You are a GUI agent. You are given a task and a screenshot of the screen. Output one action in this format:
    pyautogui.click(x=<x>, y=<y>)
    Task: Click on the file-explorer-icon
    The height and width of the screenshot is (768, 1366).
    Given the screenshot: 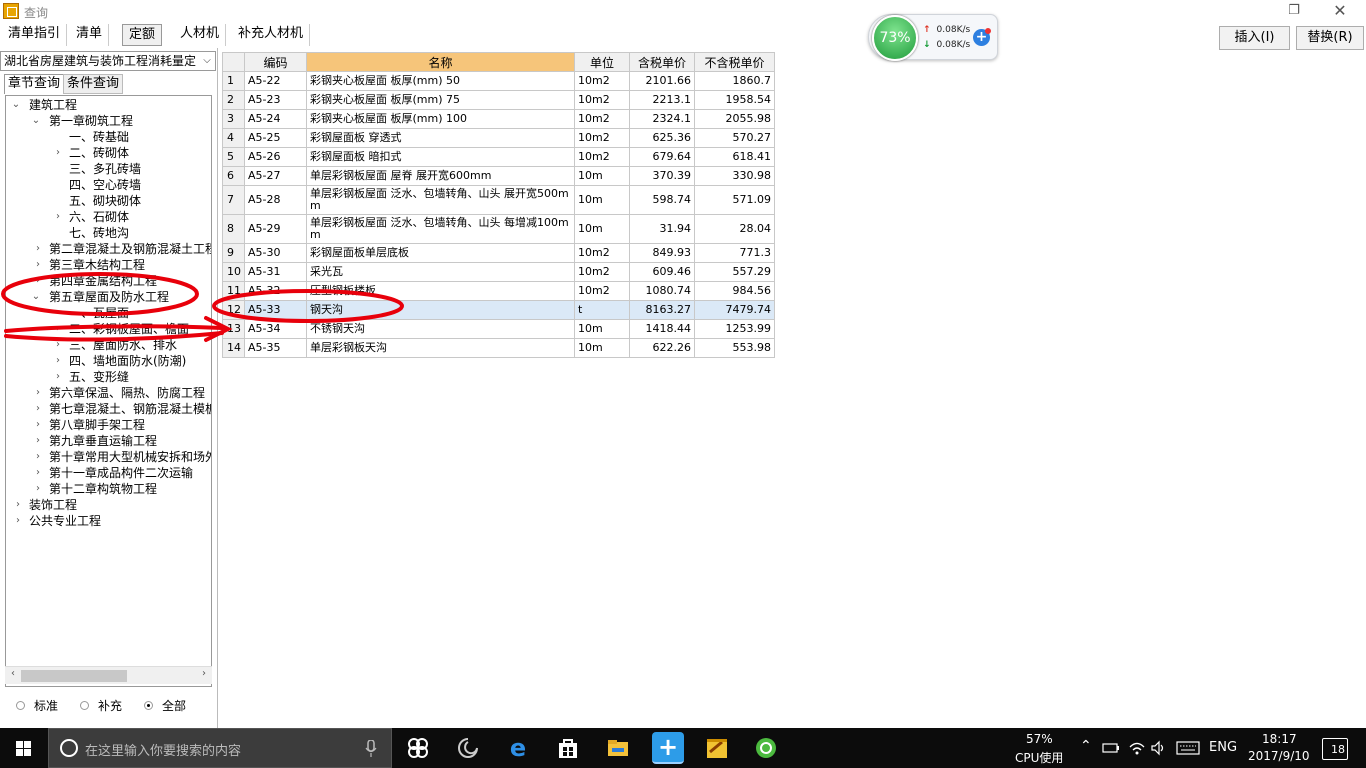 What is the action you would take?
    pyautogui.click(x=618, y=748)
    